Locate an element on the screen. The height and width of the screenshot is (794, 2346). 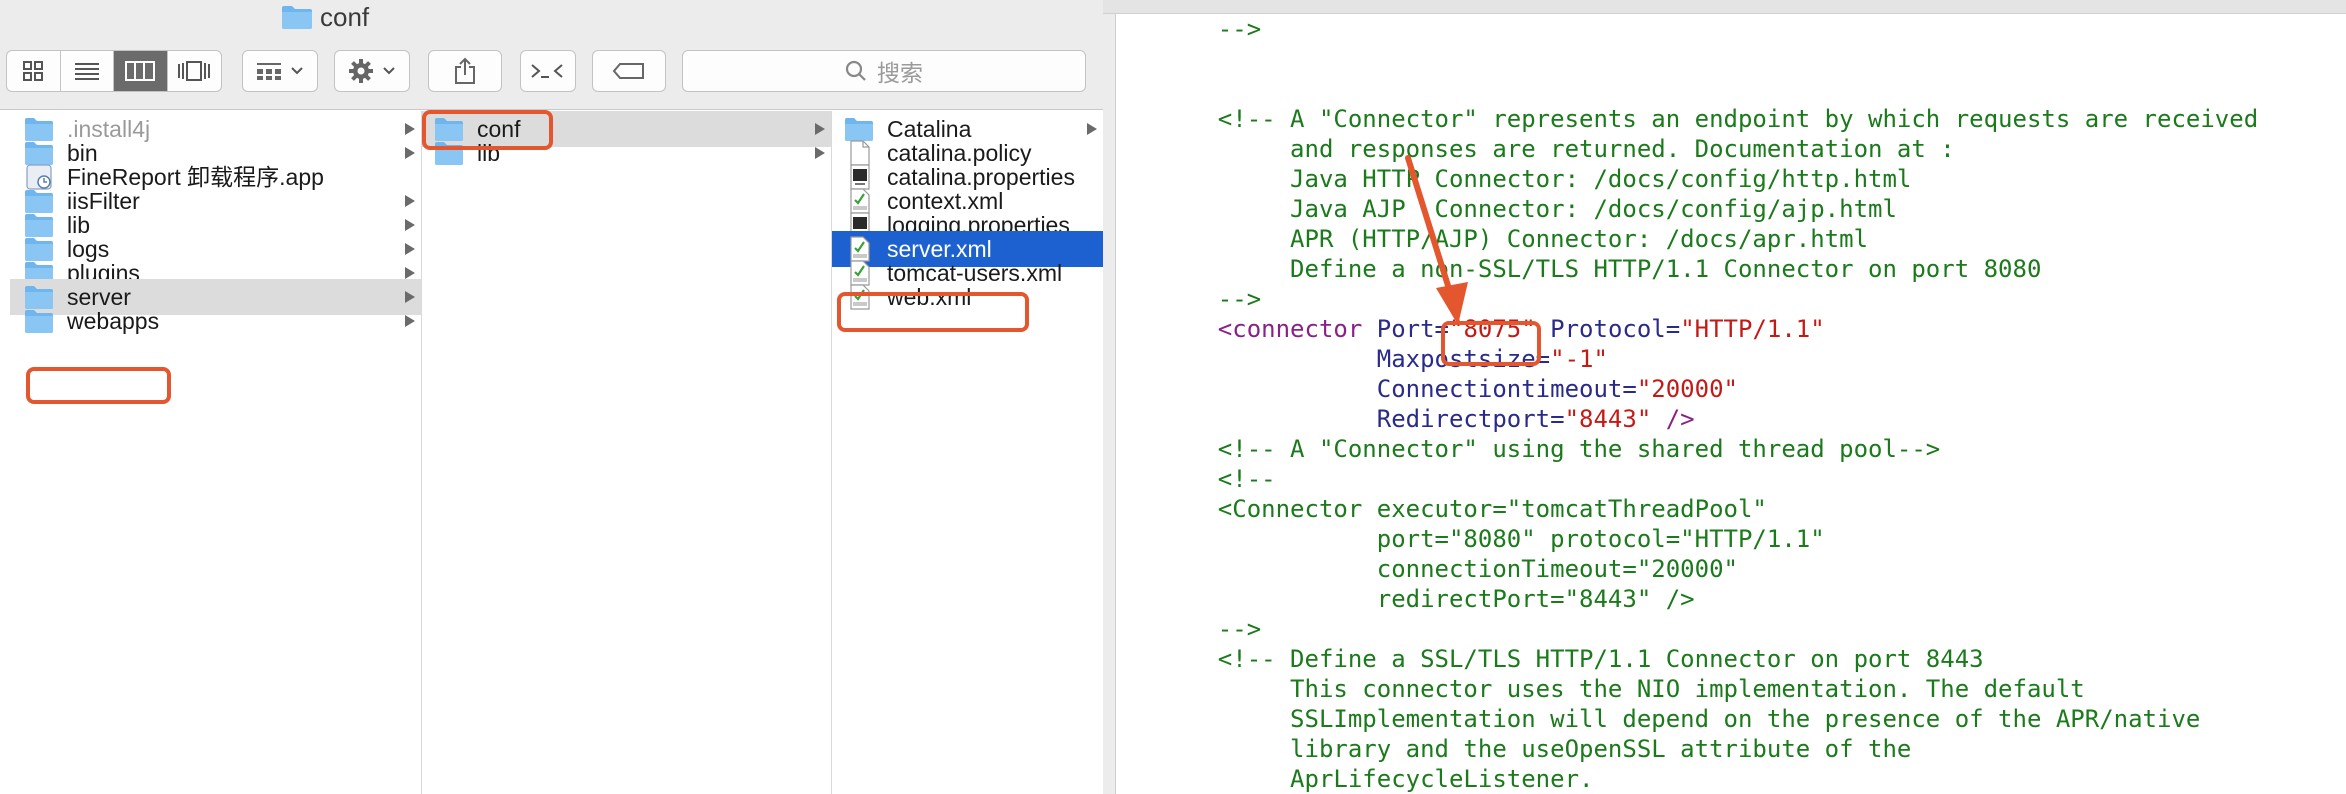
code-token: "20000" is located at coordinates (1687, 389).